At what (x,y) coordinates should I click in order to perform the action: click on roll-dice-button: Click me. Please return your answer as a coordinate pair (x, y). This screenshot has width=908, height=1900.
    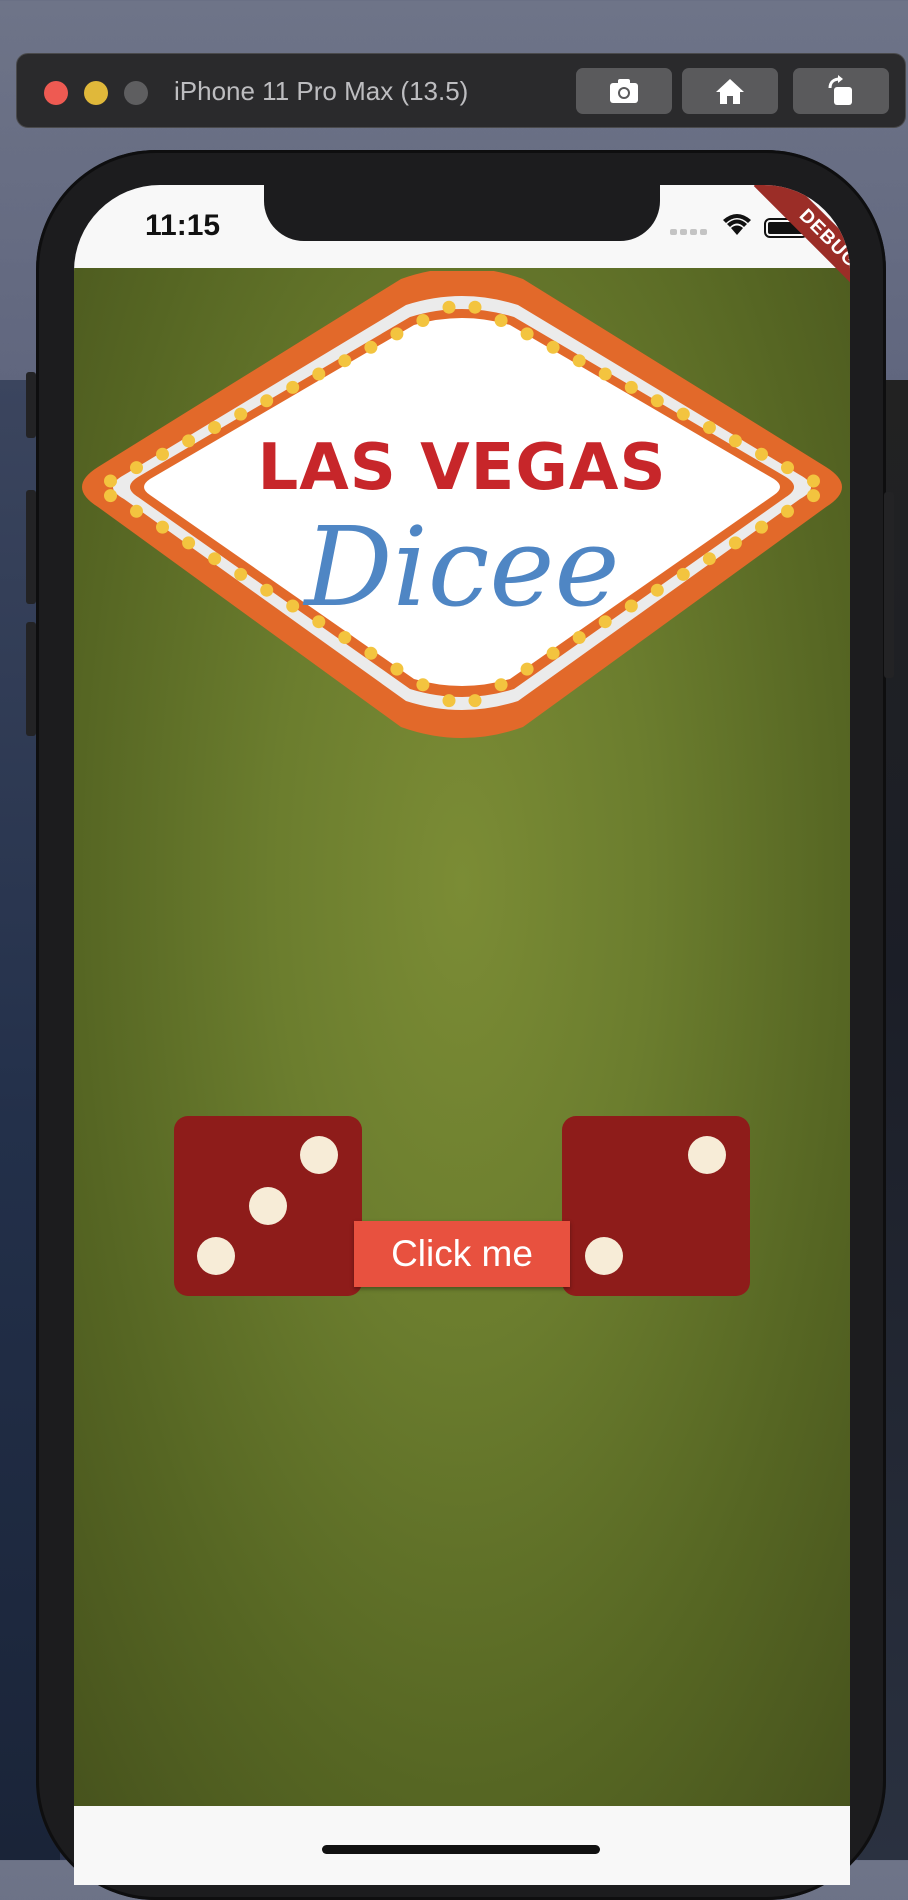
    Looking at the image, I should click on (462, 1254).